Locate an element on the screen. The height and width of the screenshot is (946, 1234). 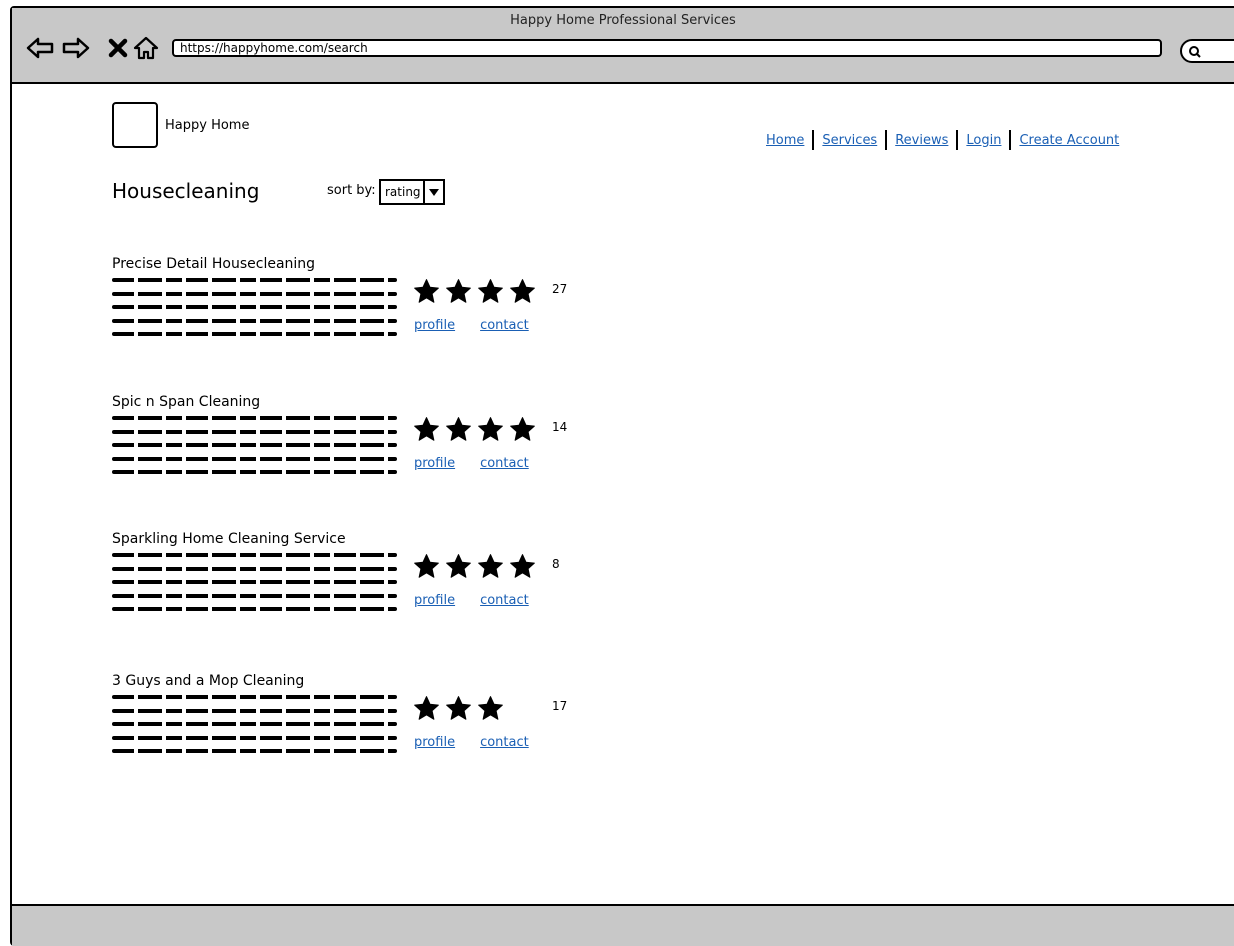
browser-status-bar is located at coordinates (623, 925).